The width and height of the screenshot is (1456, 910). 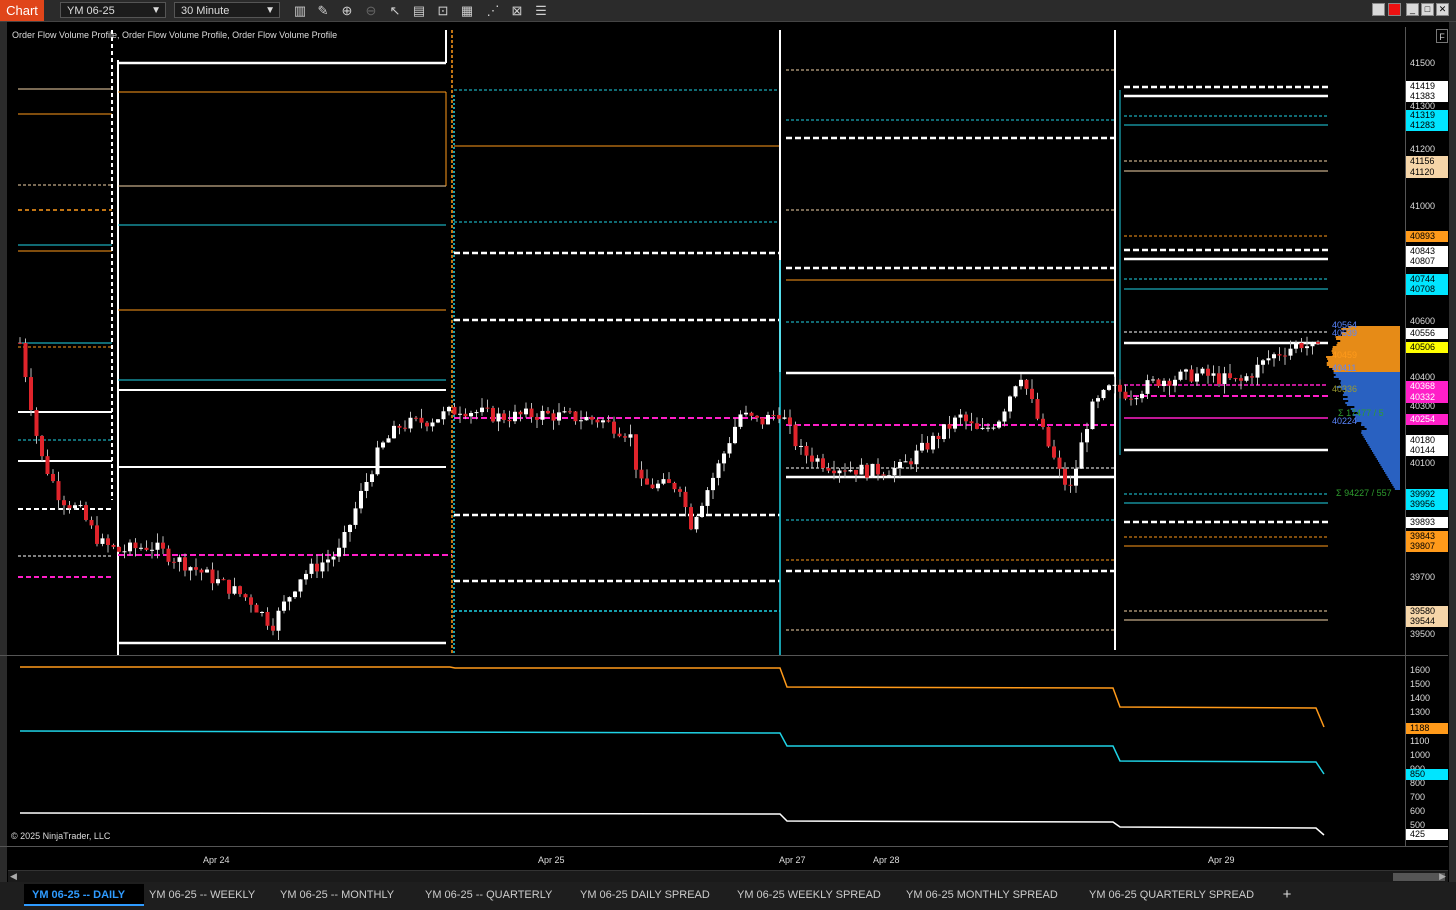 What do you see at coordinates (1287, 895) in the screenshot?
I see `add-tab-button: +` at bounding box center [1287, 895].